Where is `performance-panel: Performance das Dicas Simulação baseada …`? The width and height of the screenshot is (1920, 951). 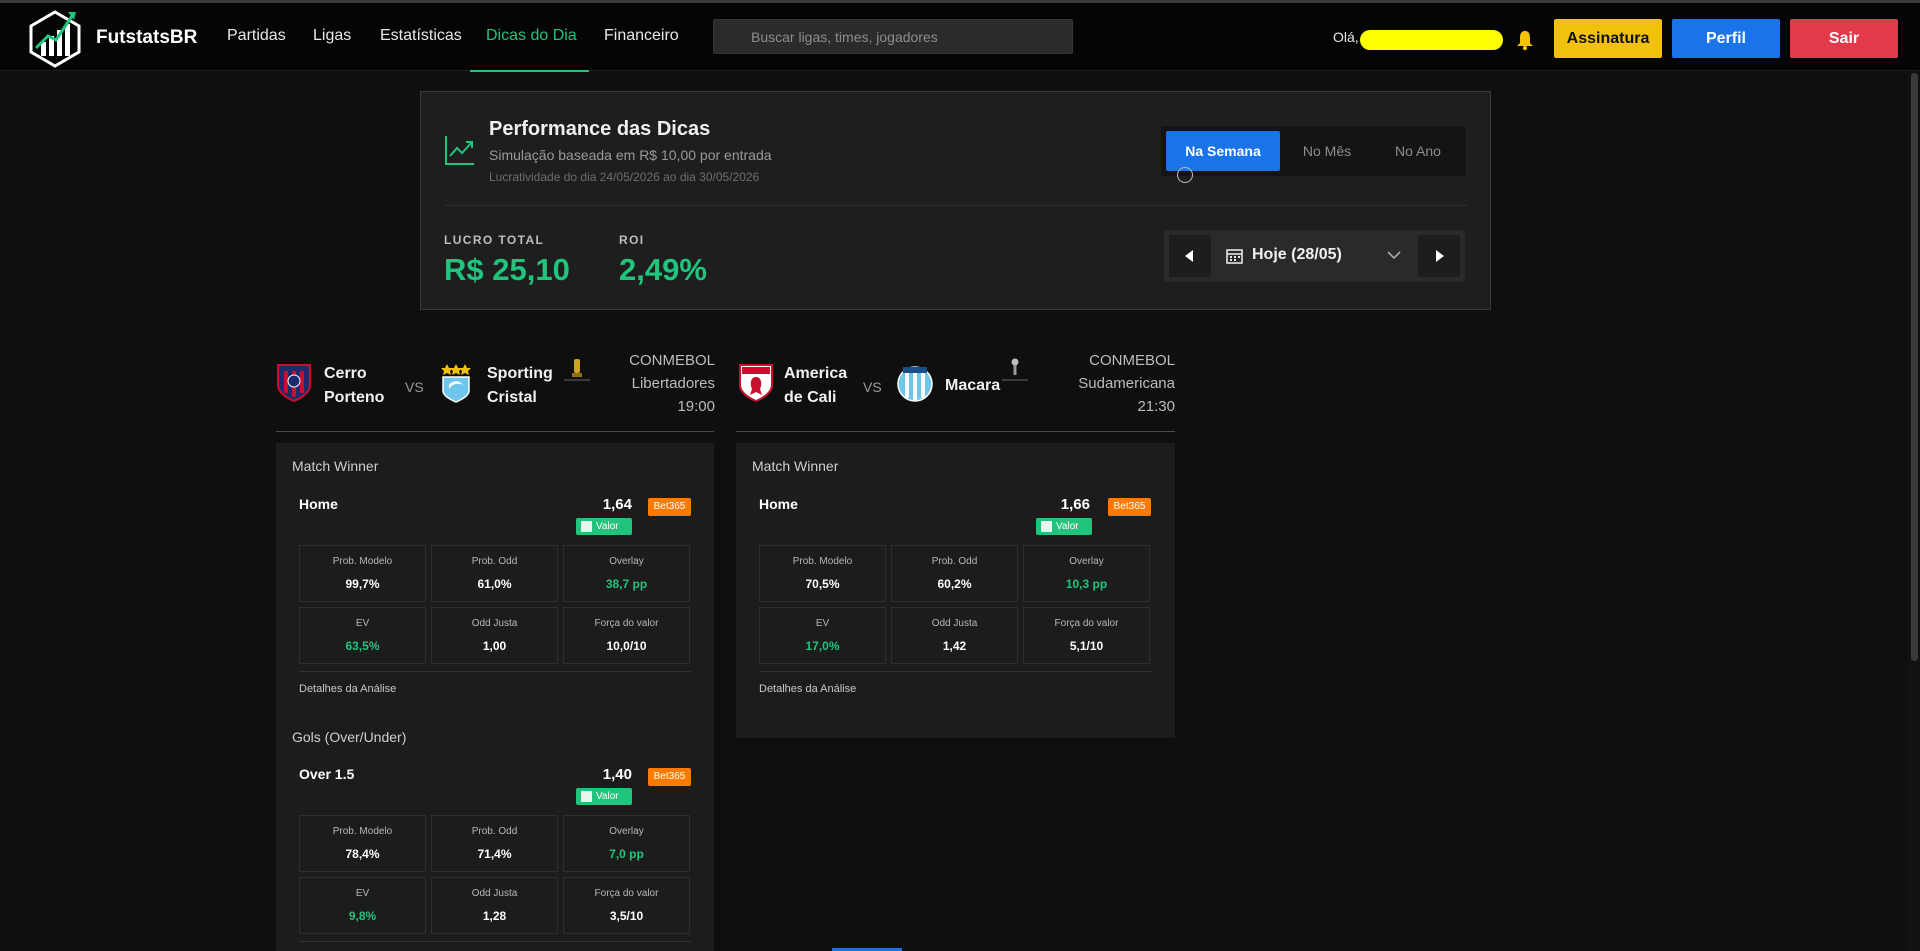 performance-panel: Performance das Dicas Simulação baseada … is located at coordinates (955, 200).